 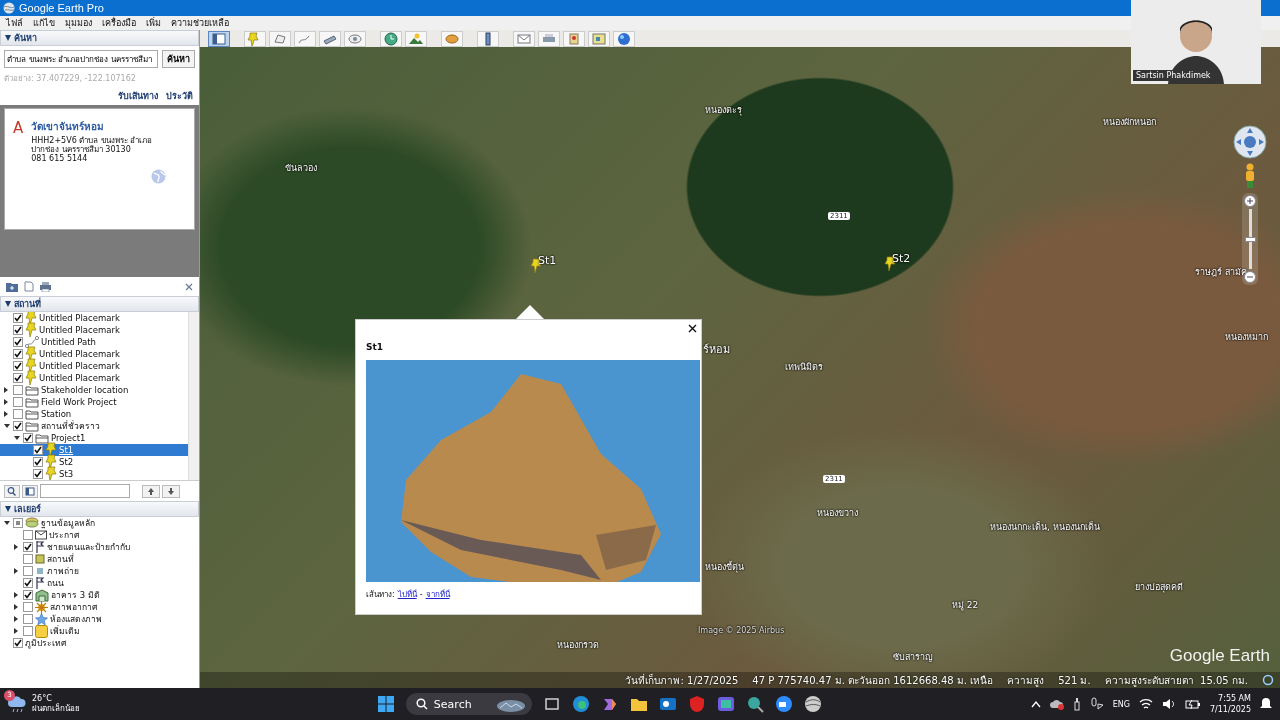 What do you see at coordinates (179, 96) in the screenshot?
I see `link: ประวัติ` at bounding box center [179, 96].